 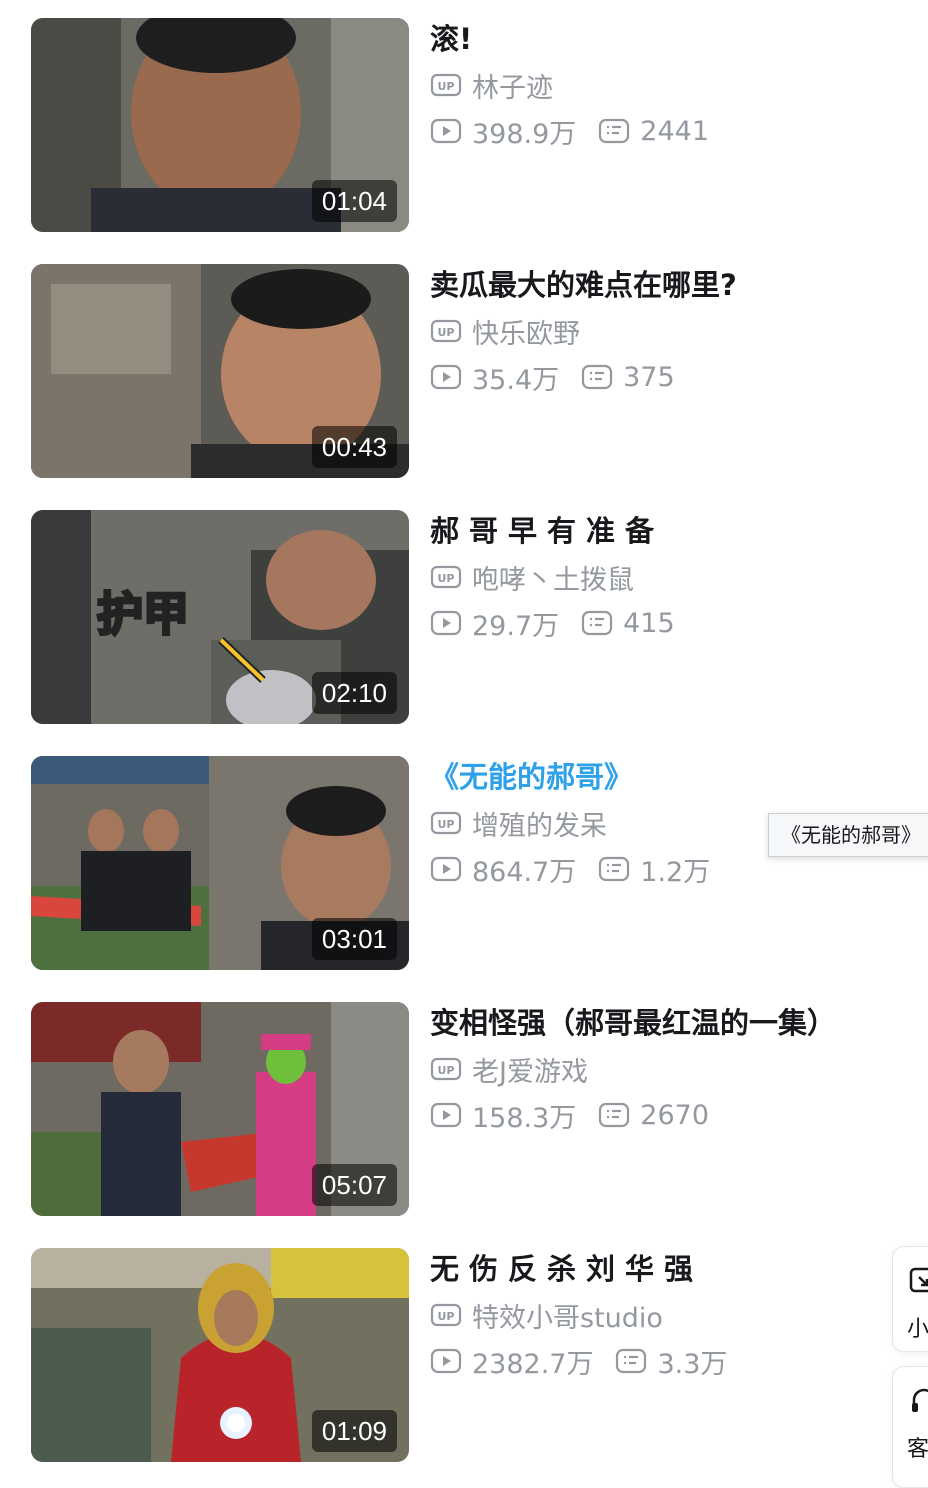 What do you see at coordinates (692, 1364) in the screenshot?
I see `danmaku-count: 3.3万` at bounding box center [692, 1364].